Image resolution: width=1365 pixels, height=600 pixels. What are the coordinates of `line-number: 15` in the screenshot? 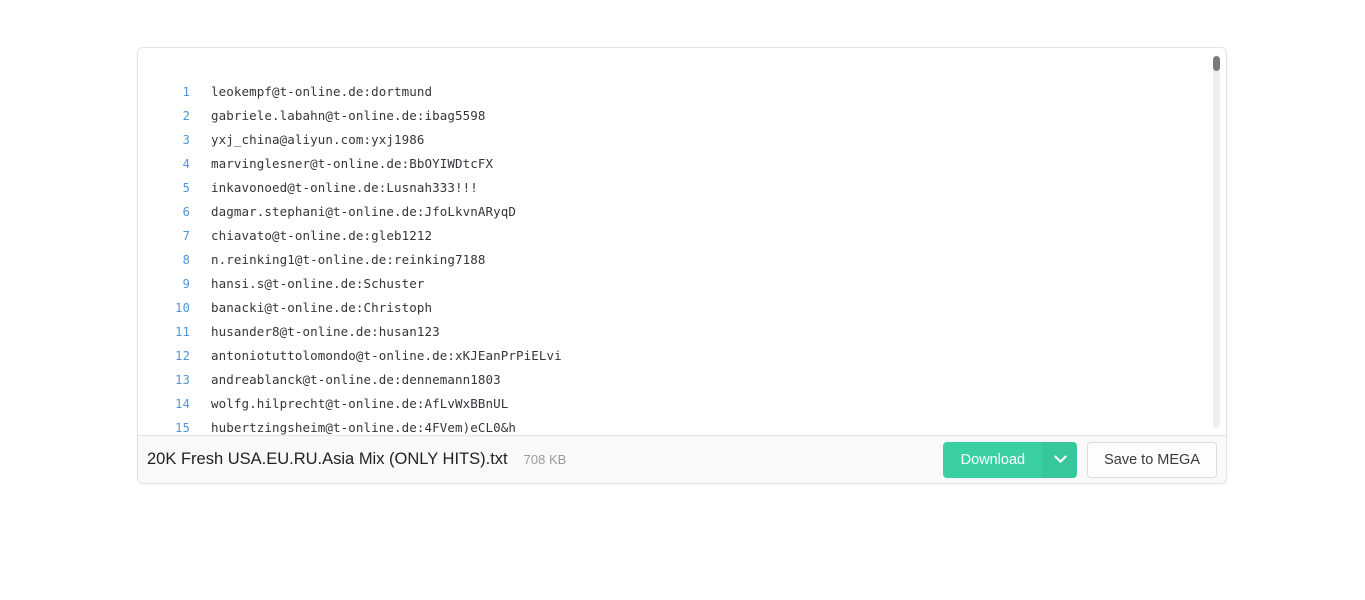 It's located at (182, 428).